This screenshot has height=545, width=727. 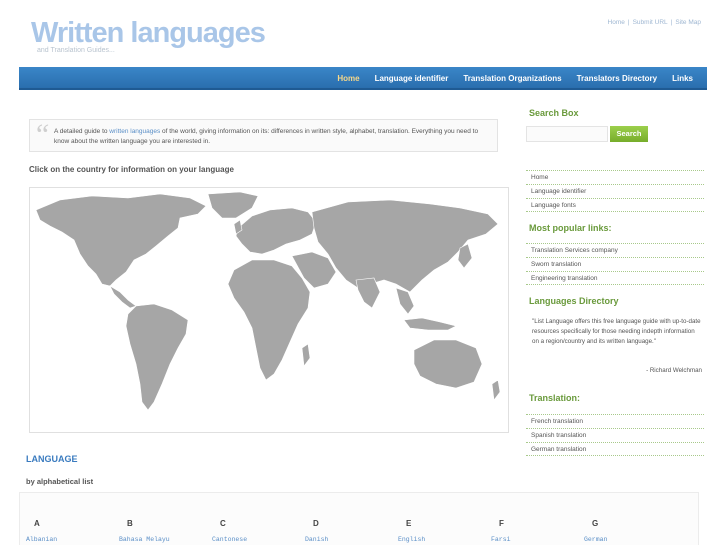 I want to click on map-region-madagascar, so click(x=306, y=355).